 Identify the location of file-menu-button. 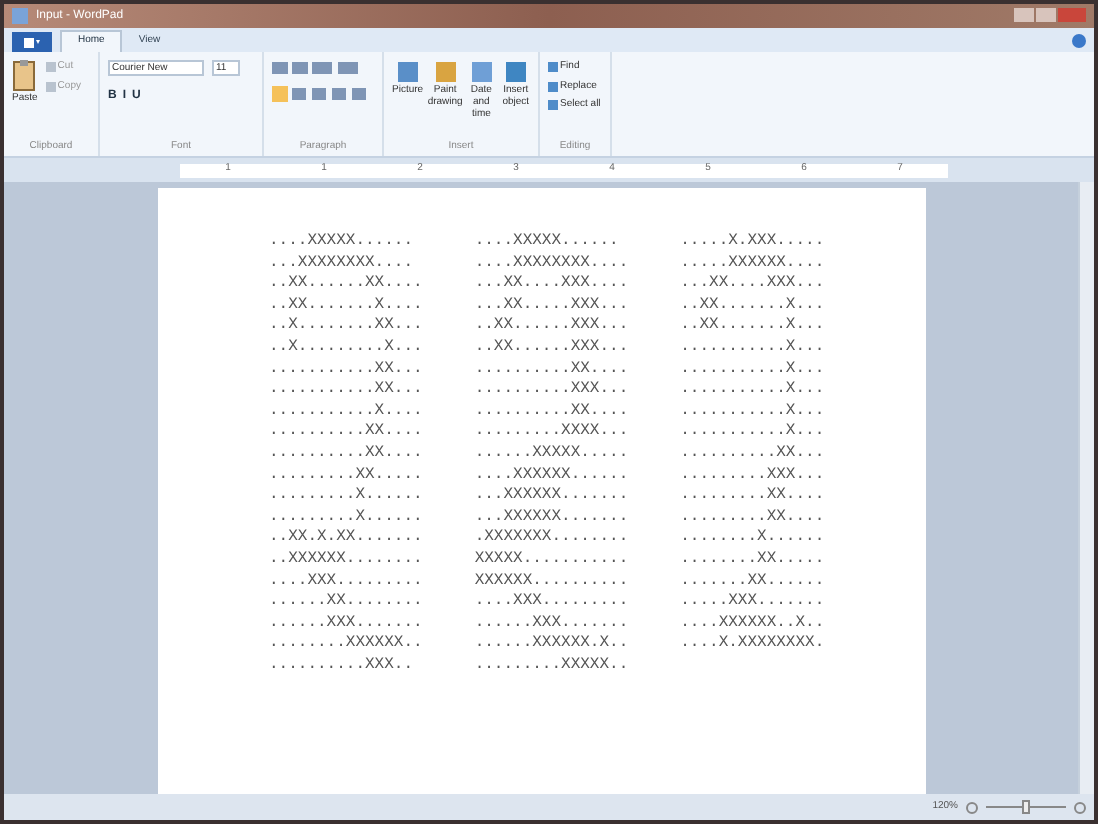
(32, 42).